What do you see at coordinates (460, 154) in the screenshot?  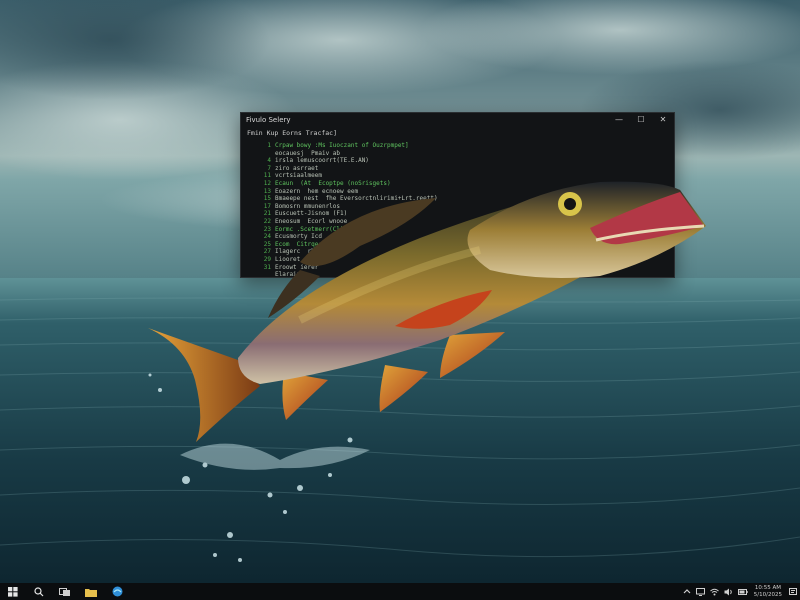 I see `terminal-line: eocauesj Pmaiv ab` at bounding box center [460, 154].